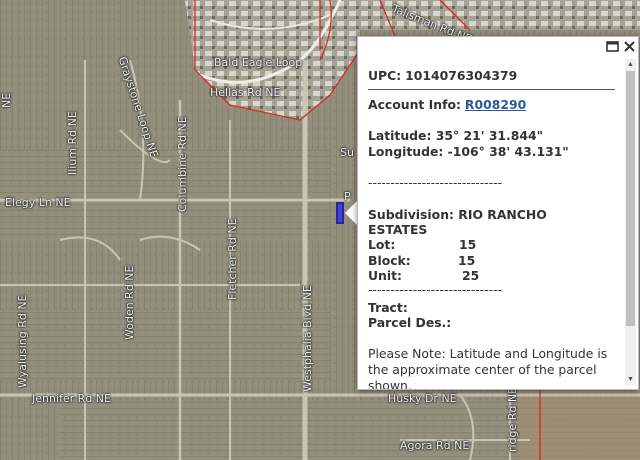 This screenshot has height=460, width=640. What do you see at coordinates (388, 307) in the screenshot?
I see `tract-label: Tract:` at bounding box center [388, 307].